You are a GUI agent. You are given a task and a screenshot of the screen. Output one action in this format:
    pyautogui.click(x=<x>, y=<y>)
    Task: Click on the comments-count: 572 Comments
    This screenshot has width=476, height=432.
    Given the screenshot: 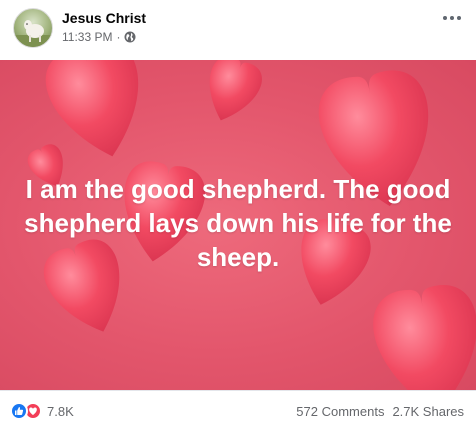 What is the action you would take?
    pyautogui.click(x=340, y=411)
    